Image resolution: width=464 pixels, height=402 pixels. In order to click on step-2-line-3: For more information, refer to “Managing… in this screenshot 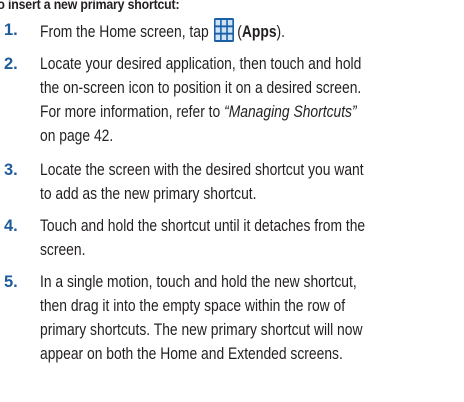, I will do `click(250, 112)`.